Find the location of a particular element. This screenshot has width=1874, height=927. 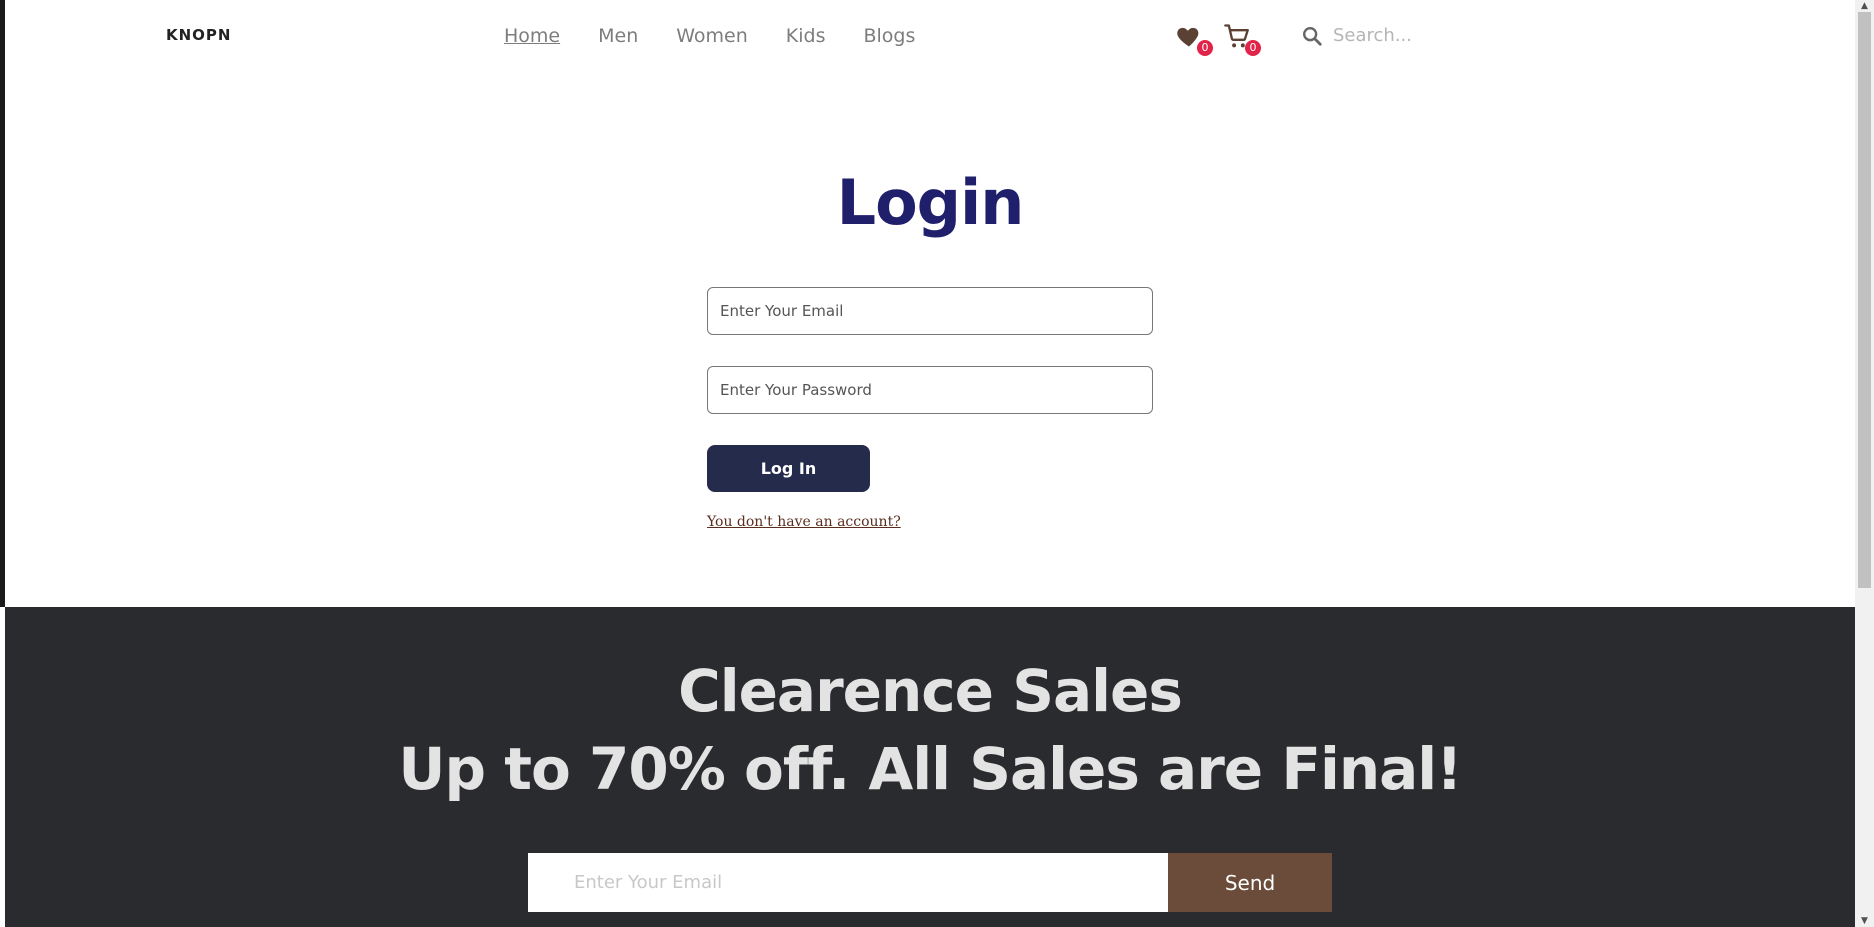

search-box is located at coordinates (1378, 35).